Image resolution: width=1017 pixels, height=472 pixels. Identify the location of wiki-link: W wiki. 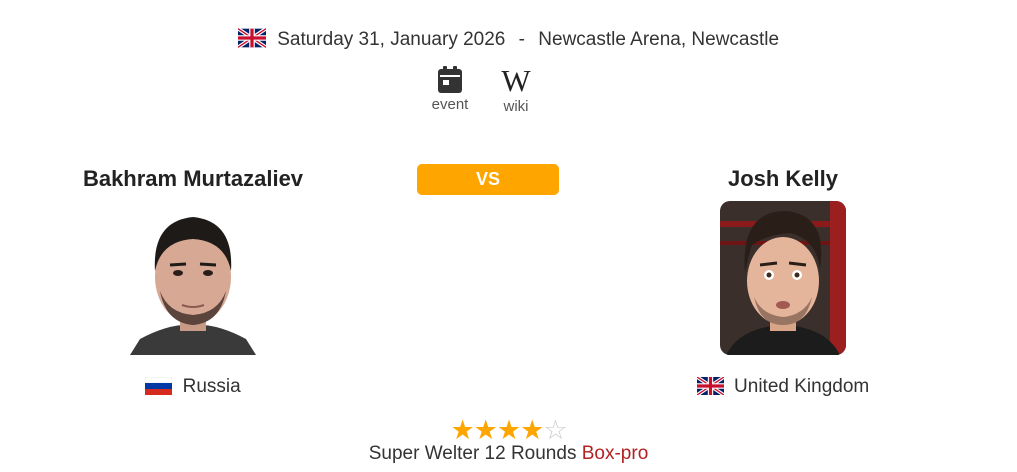
(516, 89).